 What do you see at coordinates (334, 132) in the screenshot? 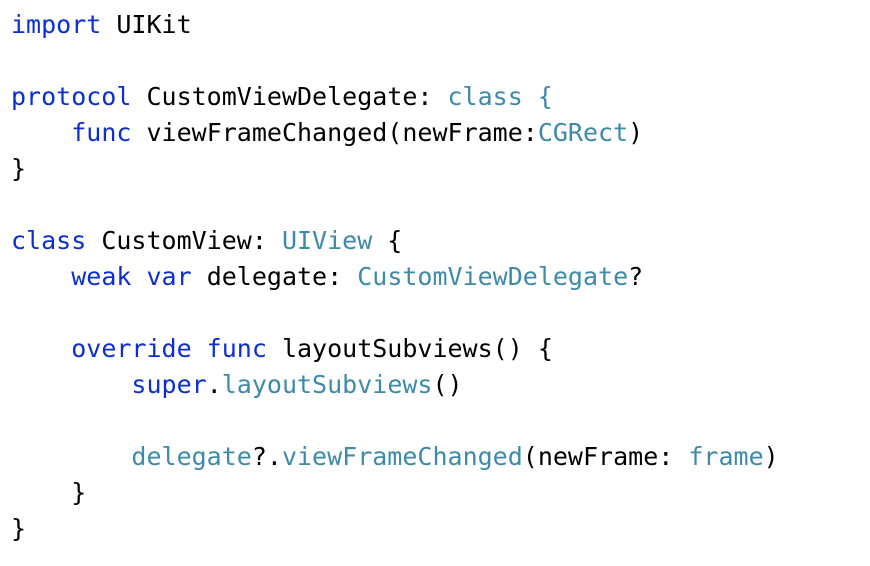
I see `code-token-plain: viewFrameChanged(newFrame:` at bounding box center [334, 132].